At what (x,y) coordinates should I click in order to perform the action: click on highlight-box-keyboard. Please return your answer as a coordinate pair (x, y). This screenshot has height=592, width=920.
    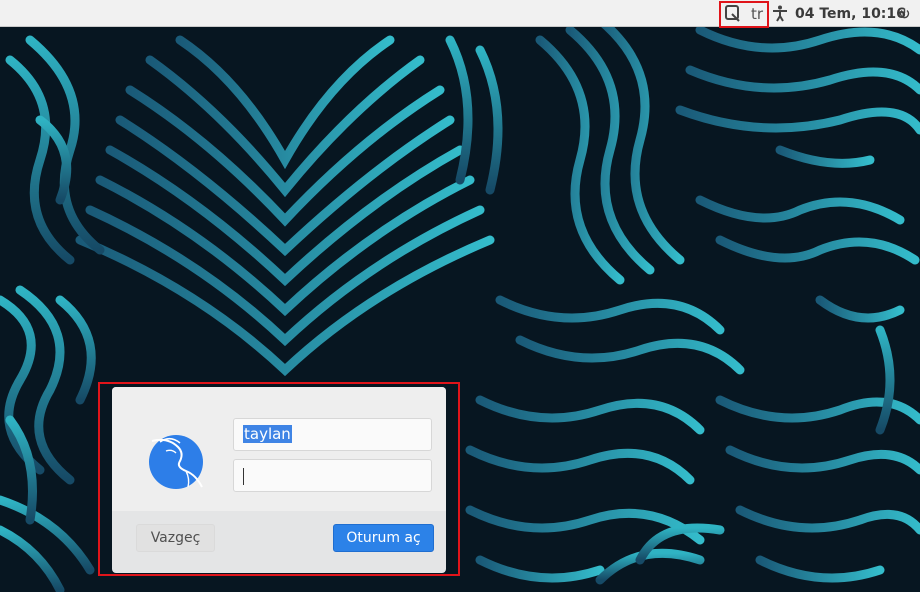
    Looking at the image, I should click on (744, 14).